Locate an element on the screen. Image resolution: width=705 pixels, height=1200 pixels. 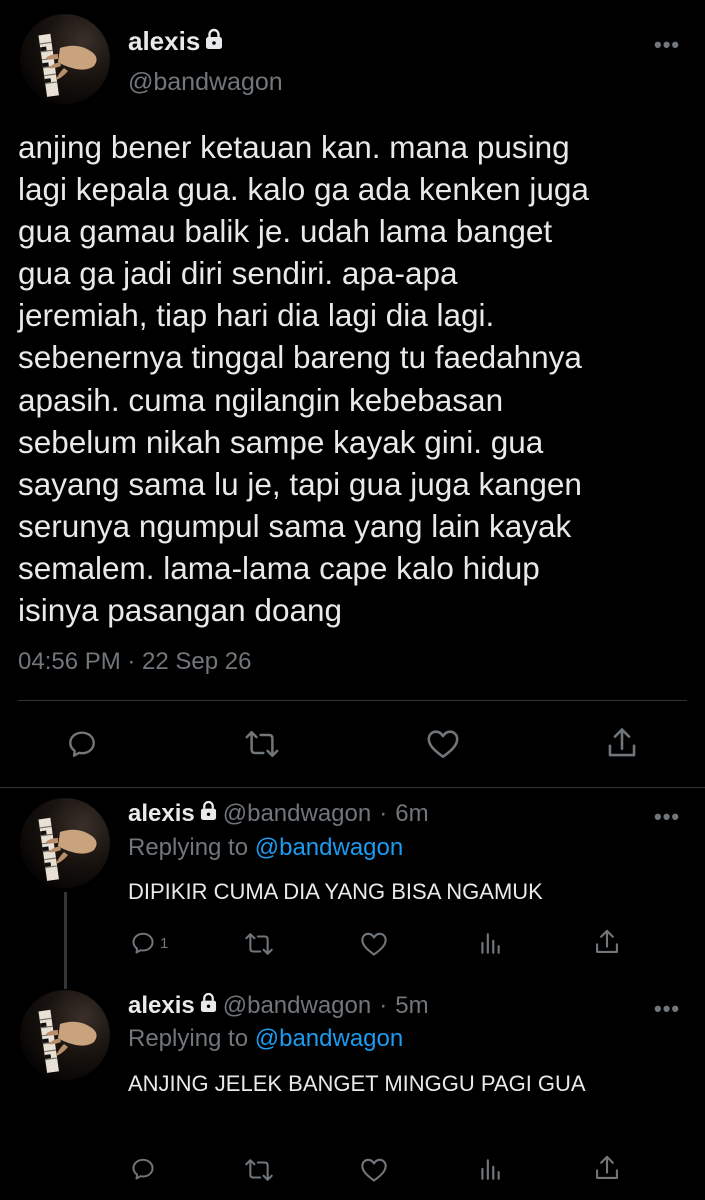
tweet-timestamp: 04:56 PM · 22 Sep 26 is located at coordinates (134, 662).